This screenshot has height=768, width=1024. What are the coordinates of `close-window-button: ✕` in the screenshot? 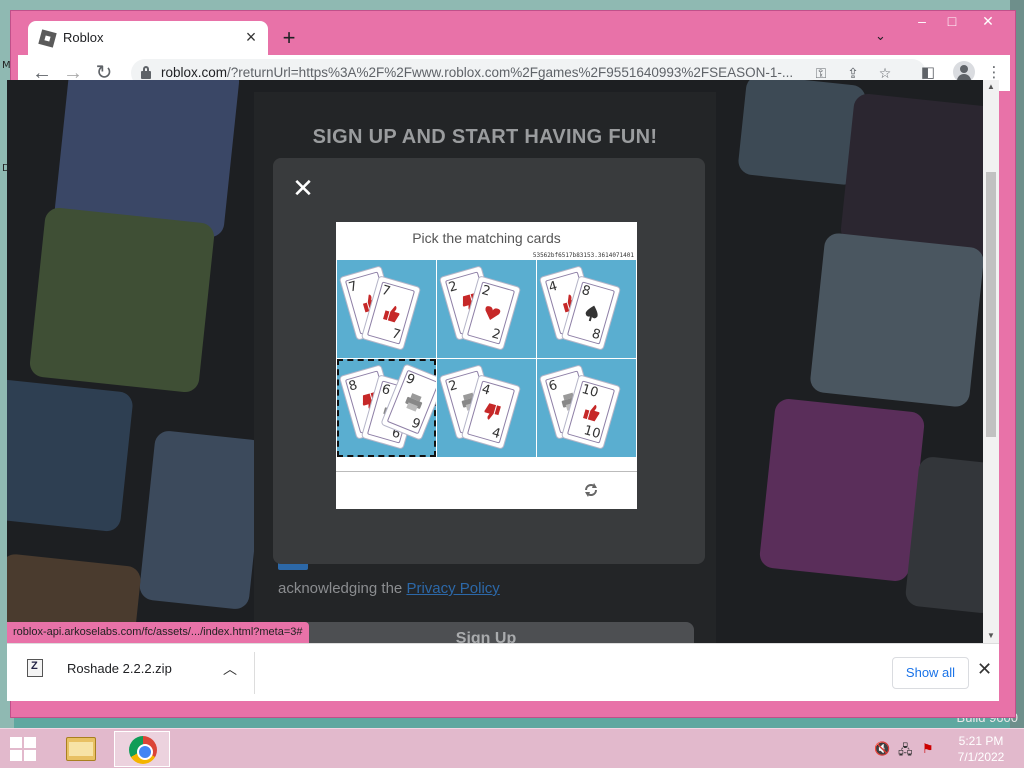 It's located at (988, 21).